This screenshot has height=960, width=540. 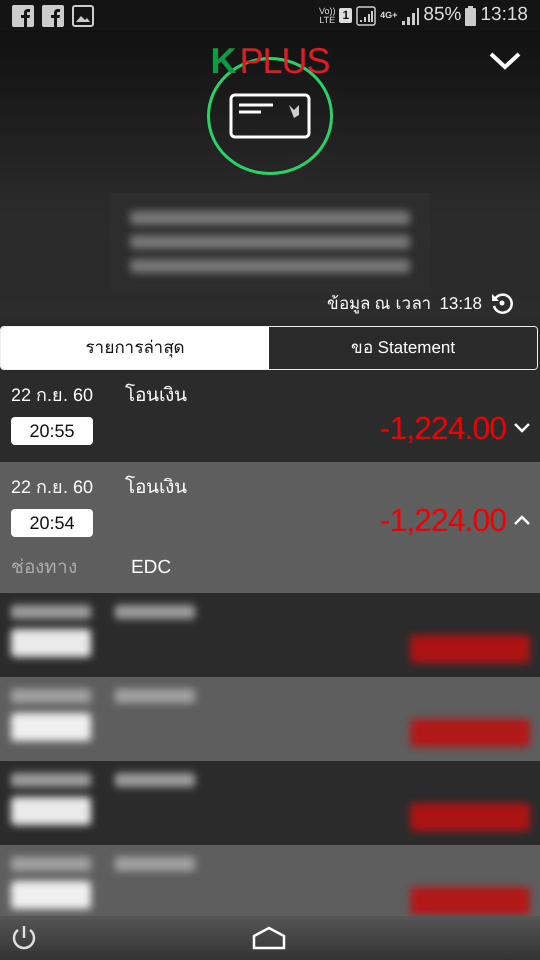 What do you see at coordinates (223, 60) in the screenshot?
I see `logo-letter: K` at bounding box center [223, 60].